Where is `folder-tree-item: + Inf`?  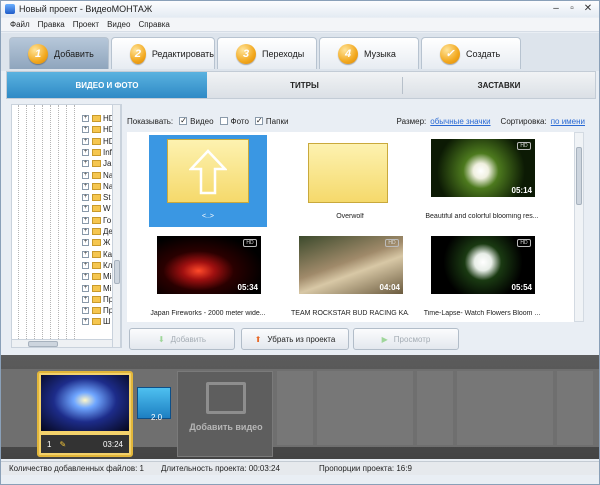 folder-tree-item: + Inf is located at coordinates (97, 152).